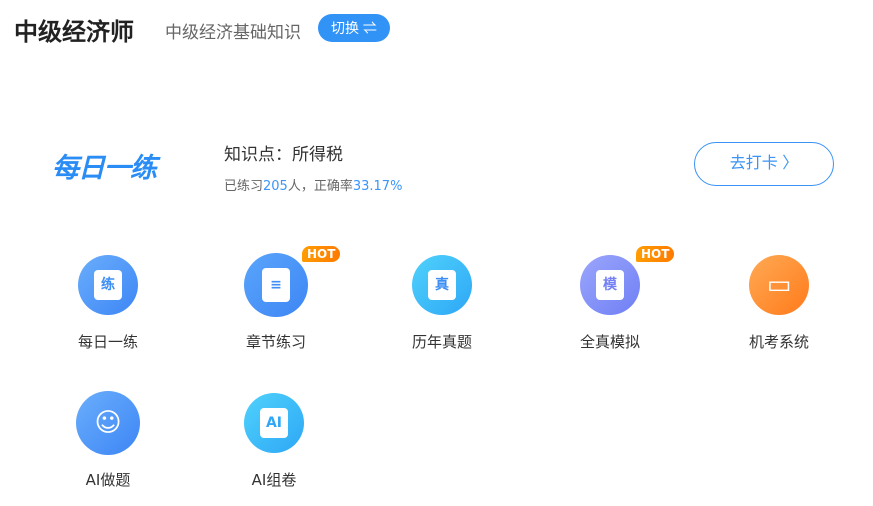  Describe the element at coordinates (274, 480) in the screenshot. I see `tile-label: AI组卷` at that location.